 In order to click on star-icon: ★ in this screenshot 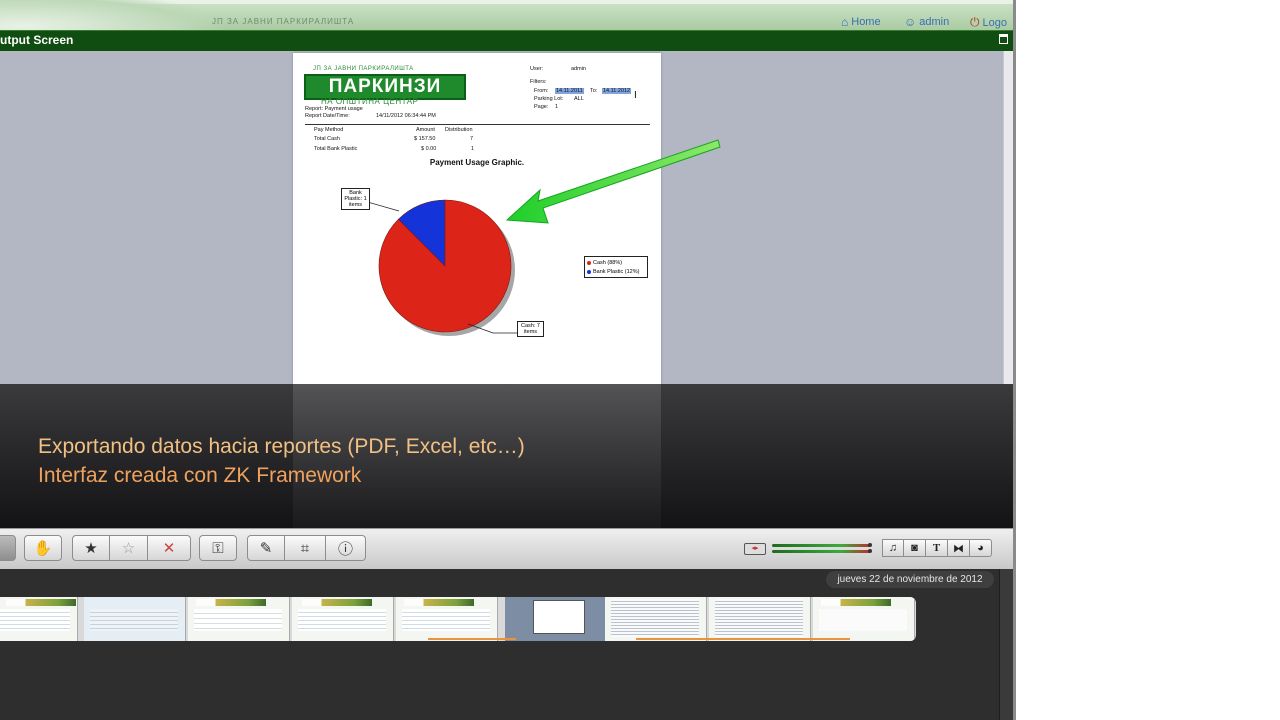, I will do `click(91, 548)`.